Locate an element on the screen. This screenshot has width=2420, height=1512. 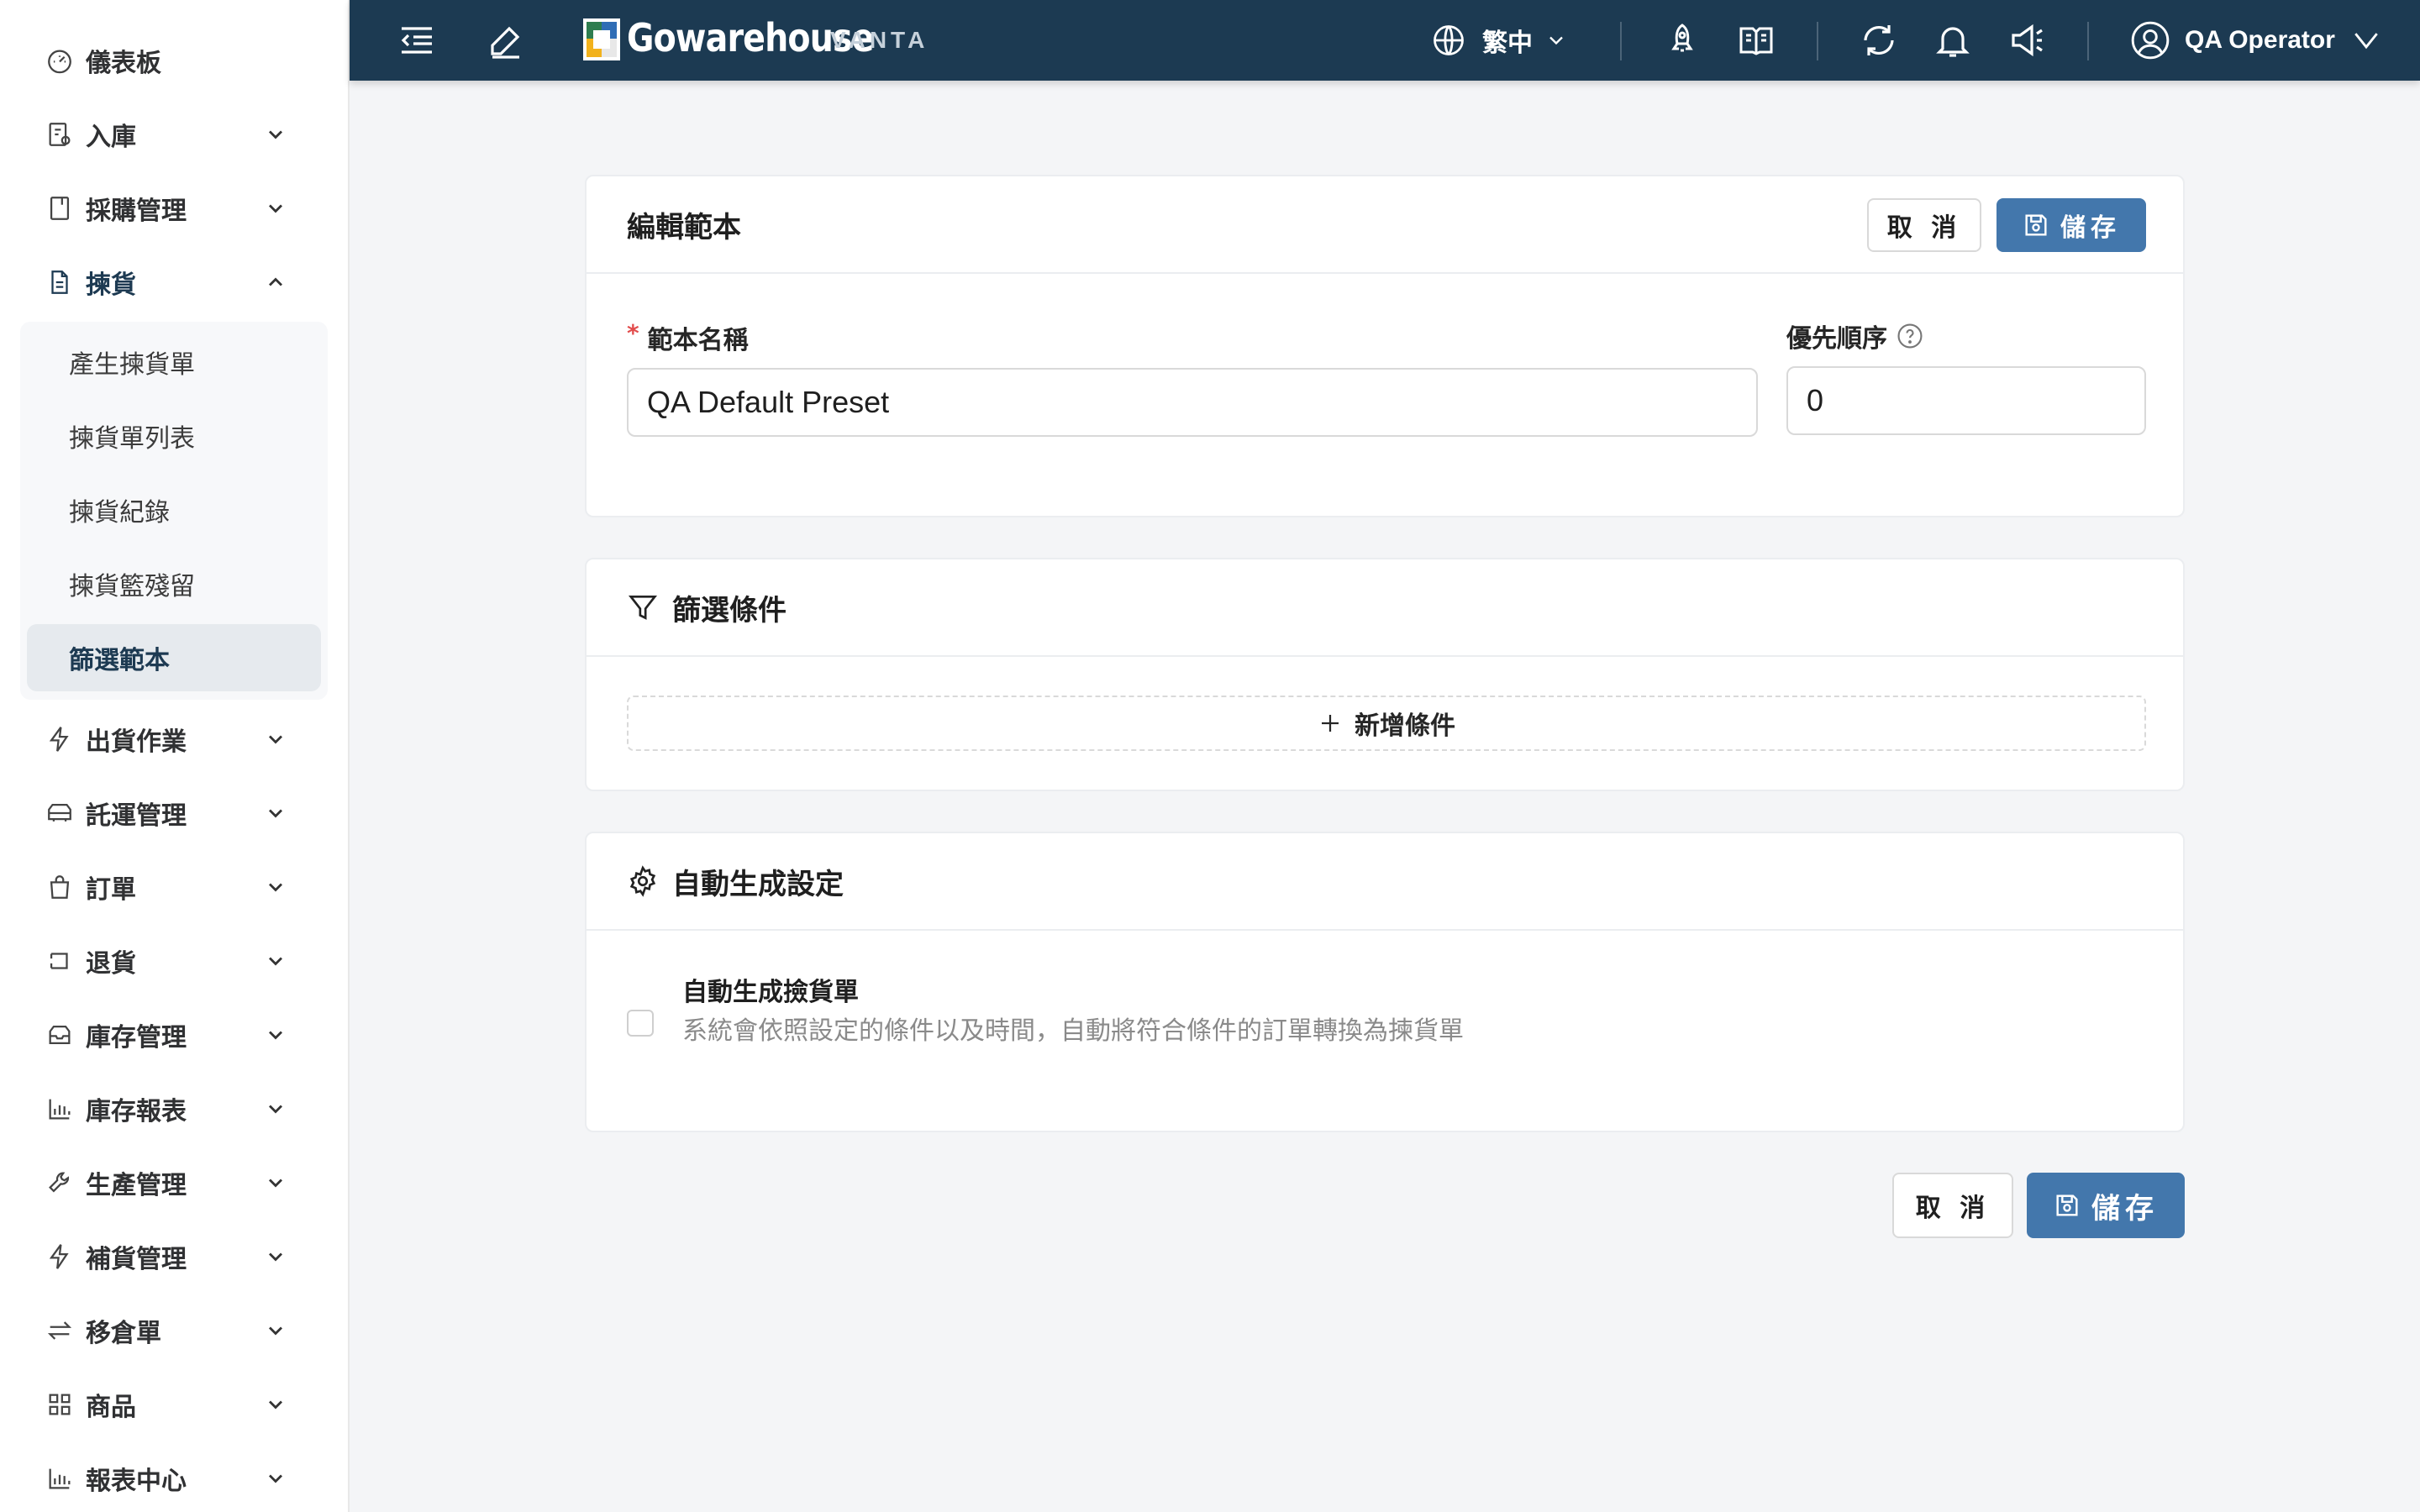
add-condition-button: 新增條件 is located at coordinates (1386, 723).